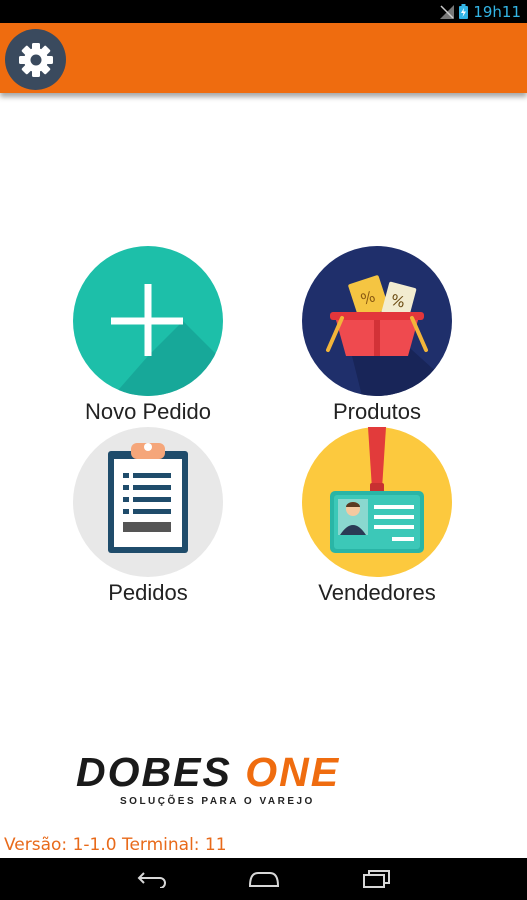 The height and width of the screenshot is (900, 527). I want to click on basket-icon: % %, so click(389, 335).